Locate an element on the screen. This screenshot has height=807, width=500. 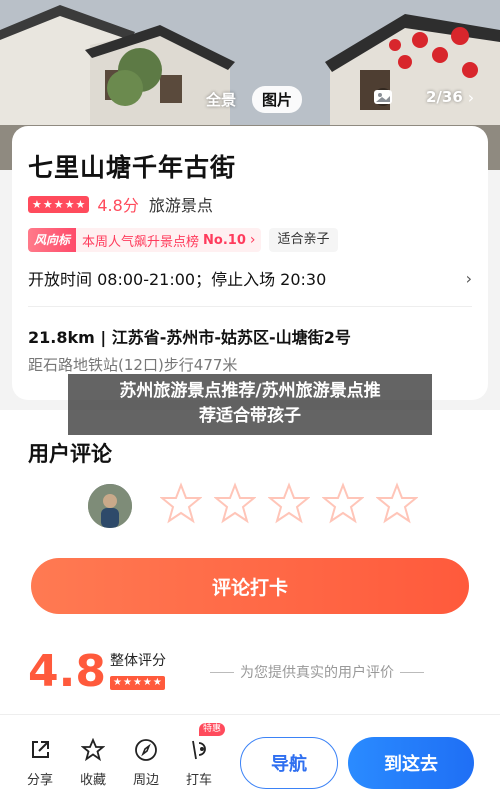
navigate-button: 导航 is located at coordinates (289, 763).